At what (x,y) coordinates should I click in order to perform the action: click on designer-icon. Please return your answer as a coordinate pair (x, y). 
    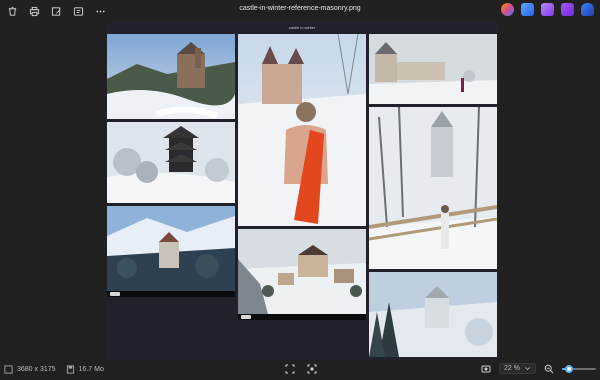
    Looking at the image, I should click on (527, 9).